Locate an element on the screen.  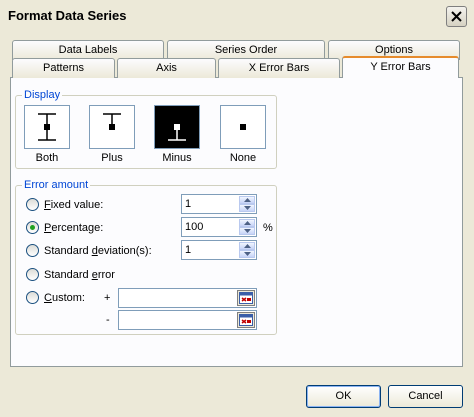
tab-label: Y Error Bars is located at coordinates (400, 67).